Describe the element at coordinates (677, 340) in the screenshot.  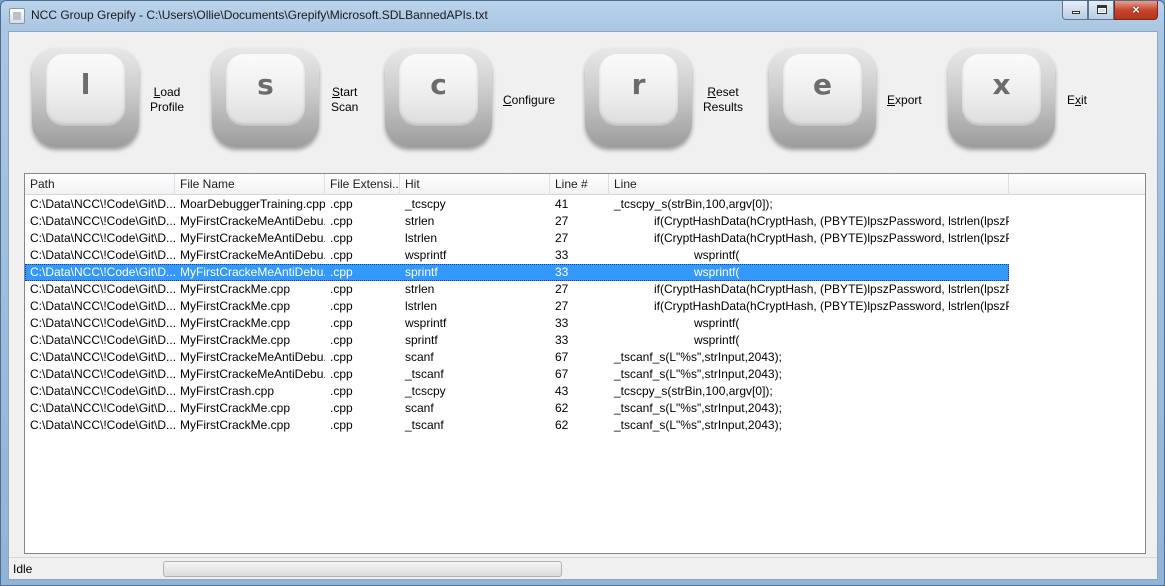
I see `cell-line: wsprintf(` at that location.